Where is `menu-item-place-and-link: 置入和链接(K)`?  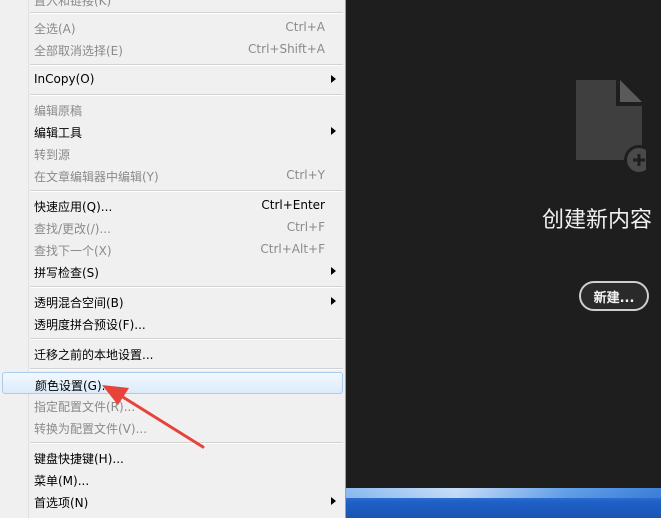 menu-item-place-and-link: 置入和链接(K) is located at coordinates (172, 5).